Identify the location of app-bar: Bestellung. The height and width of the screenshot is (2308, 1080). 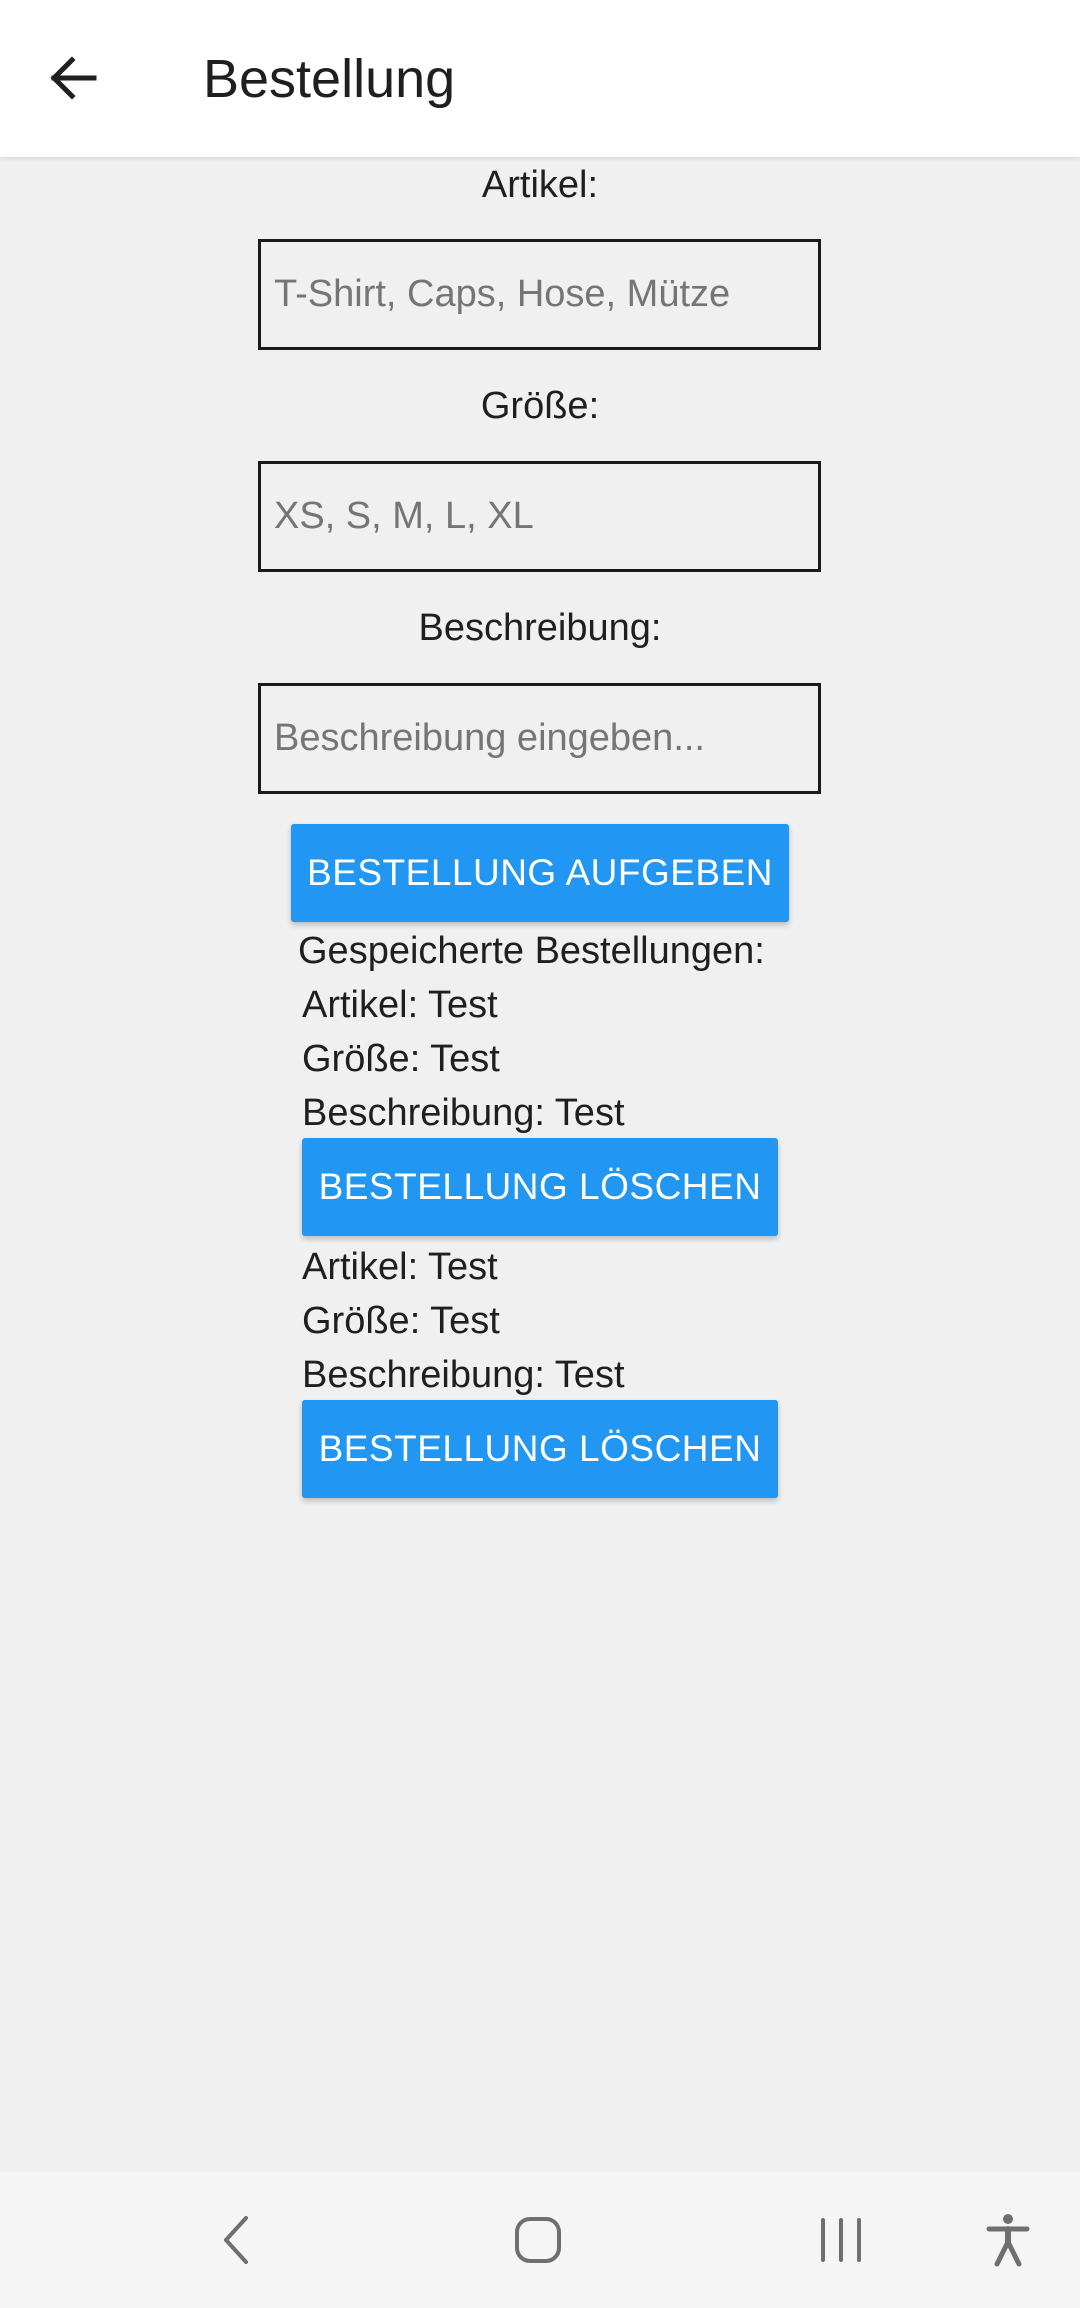
(540, 78).